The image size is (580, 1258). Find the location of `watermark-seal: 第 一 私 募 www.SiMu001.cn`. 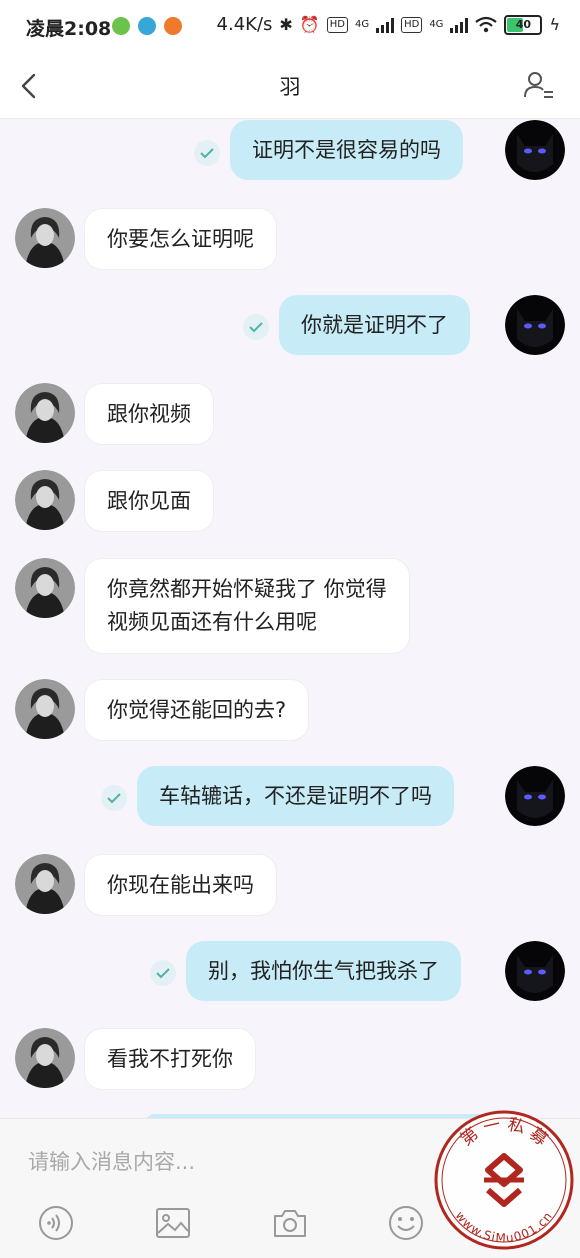

watermark-seal: 第 一 私 募 www.SiMu001.cn is located at coordinates (504, 1180).